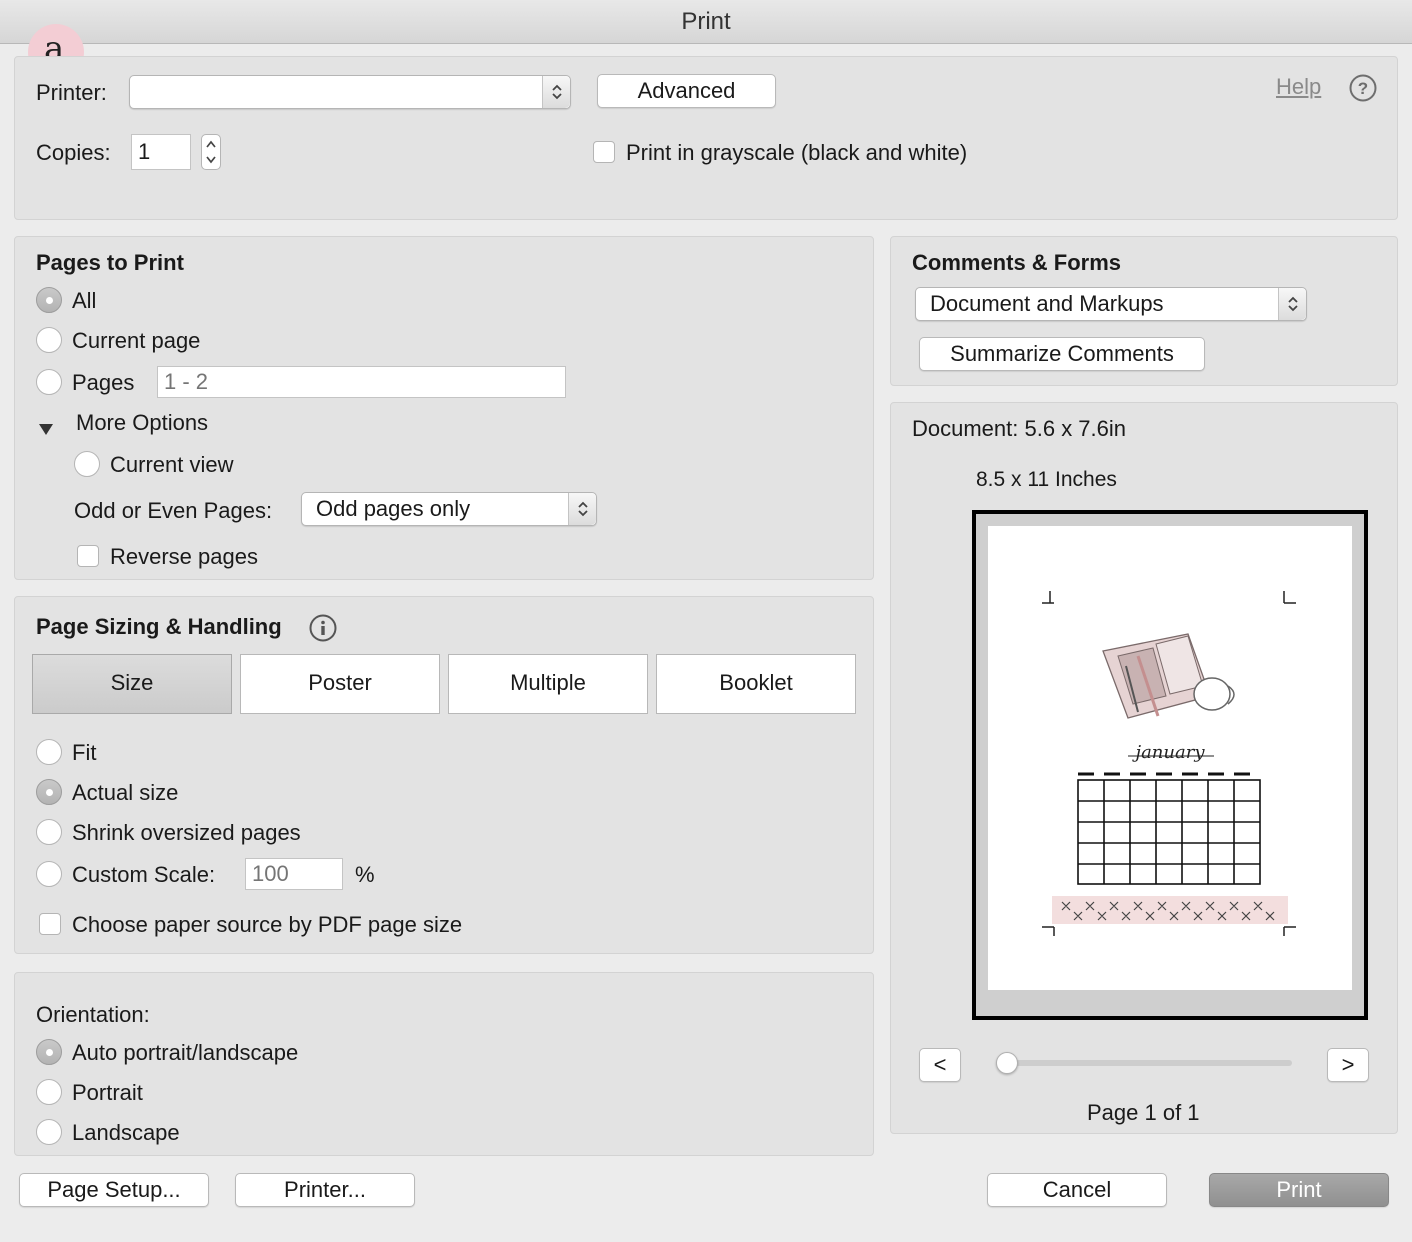  I want to click on orientation-heading: Orientation:, so click(93, 1014).